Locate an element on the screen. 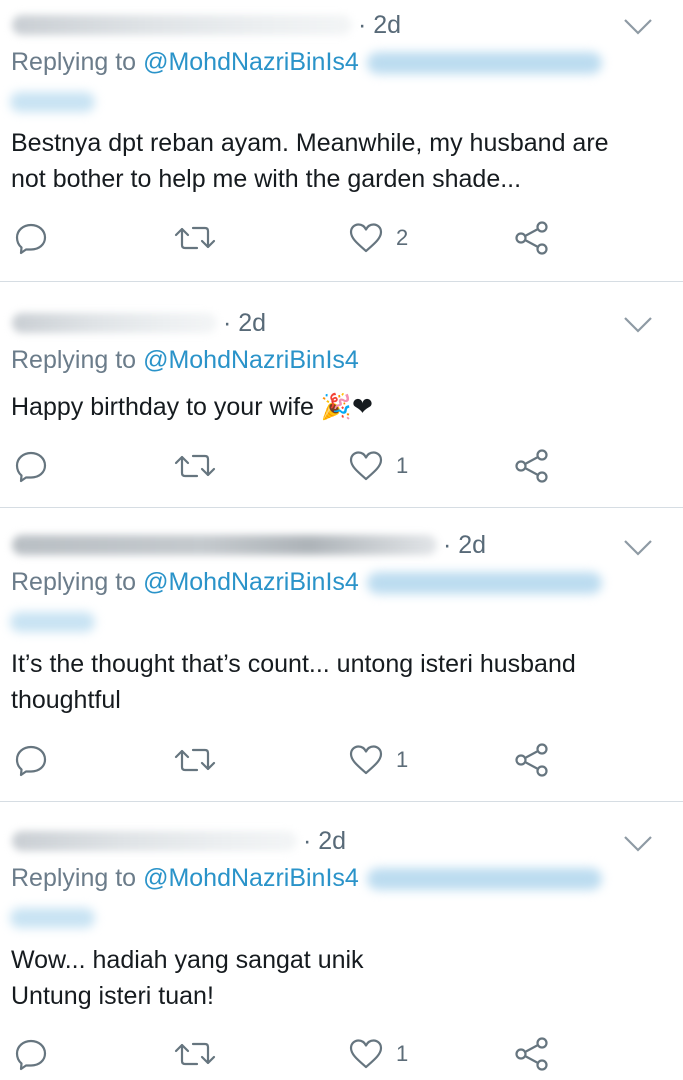 This screenshot has height=1080, width=683. tweet-text-line: Wow... hadiah yang sangat unik is located at coordinates (187, 960).